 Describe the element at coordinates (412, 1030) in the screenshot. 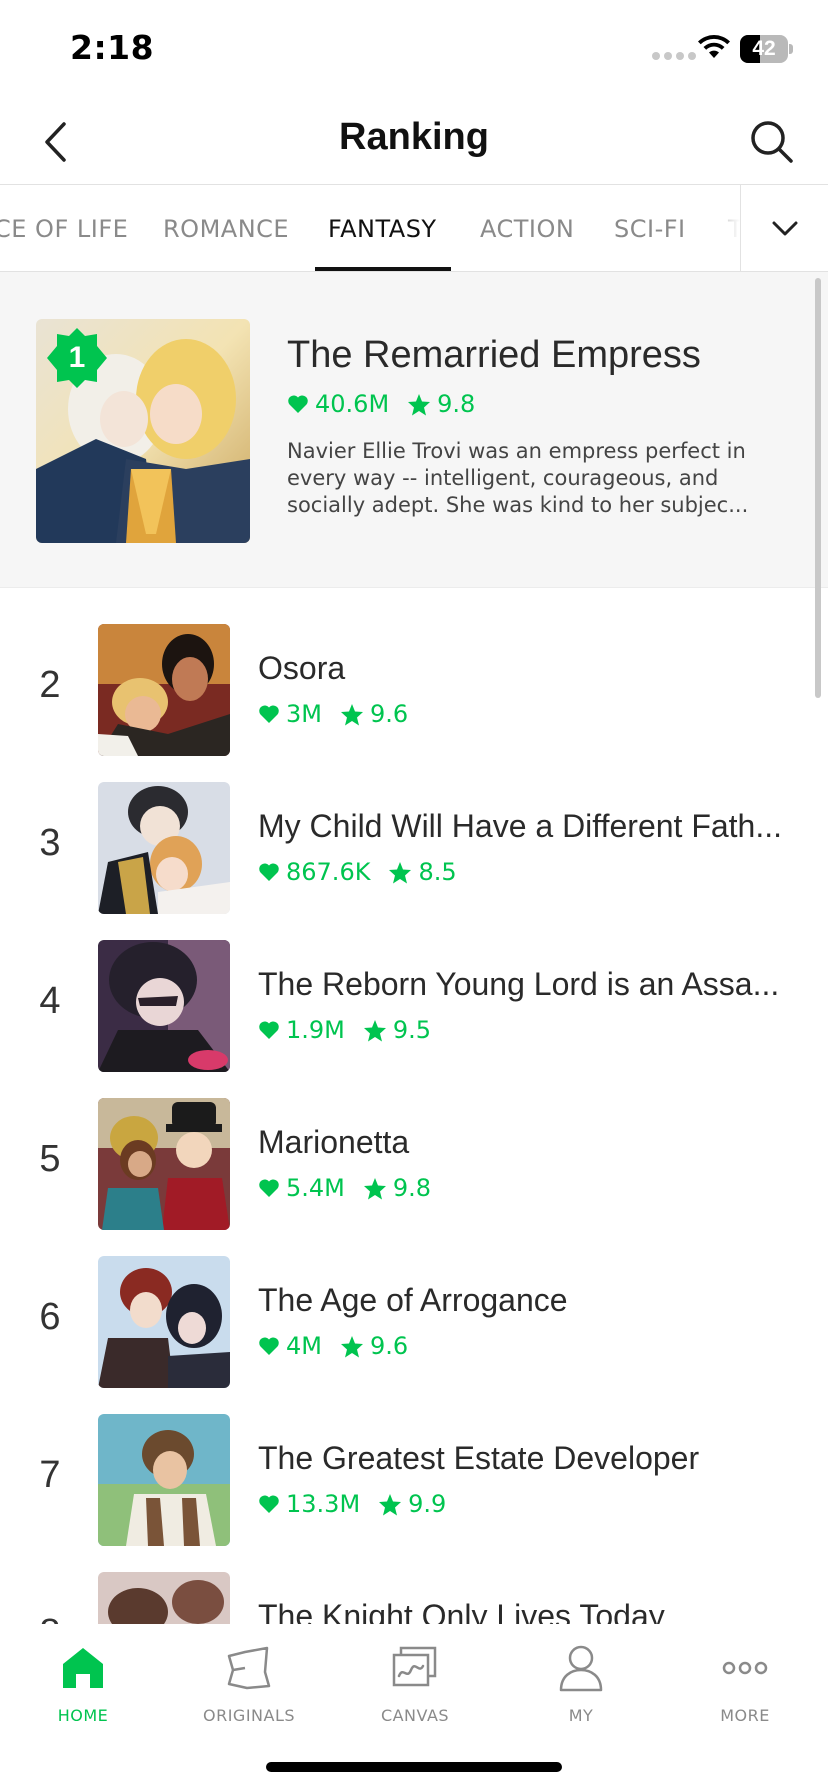

I see `rating-value: 9.5` at that location.